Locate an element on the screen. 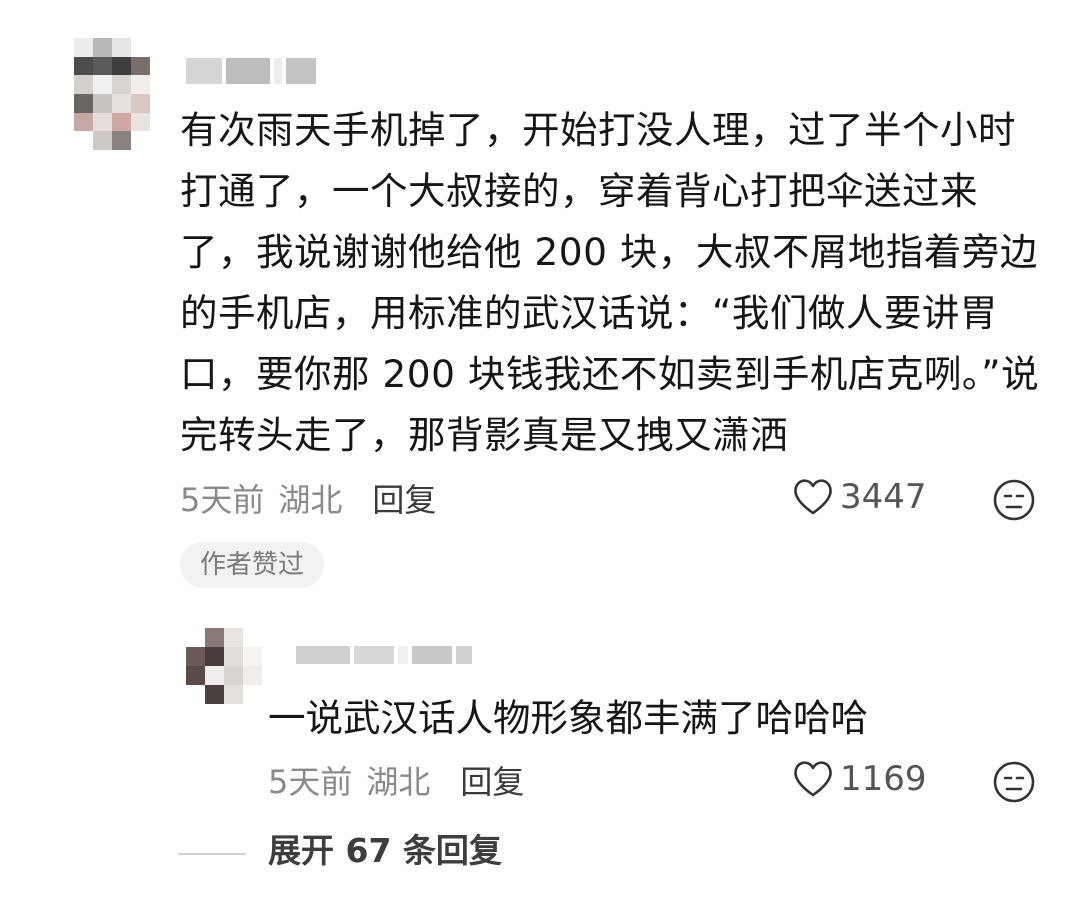  reply-time: 5天前 is located at coordinates (310, 782).